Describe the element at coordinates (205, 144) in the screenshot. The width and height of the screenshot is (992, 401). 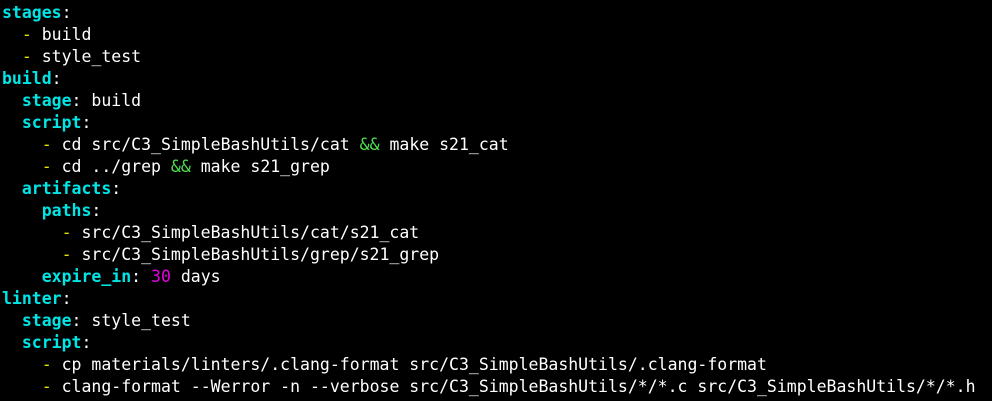
I see `text-token: cd src/C3_SimpleBashUtils/cat` at that location.